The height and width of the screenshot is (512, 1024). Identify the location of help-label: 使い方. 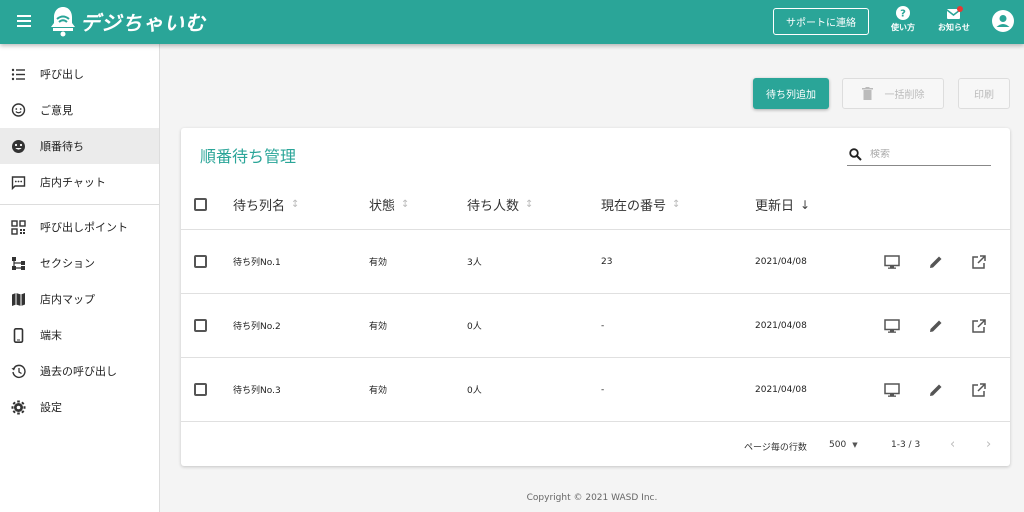
(903, 27).